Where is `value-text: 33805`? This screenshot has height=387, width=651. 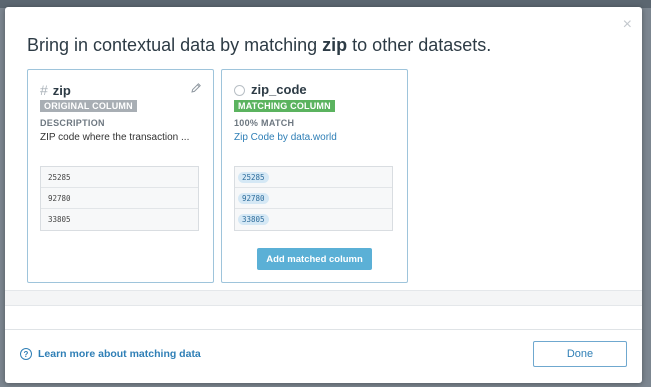 value-text: 33805 is located at coordinates (59, 219).